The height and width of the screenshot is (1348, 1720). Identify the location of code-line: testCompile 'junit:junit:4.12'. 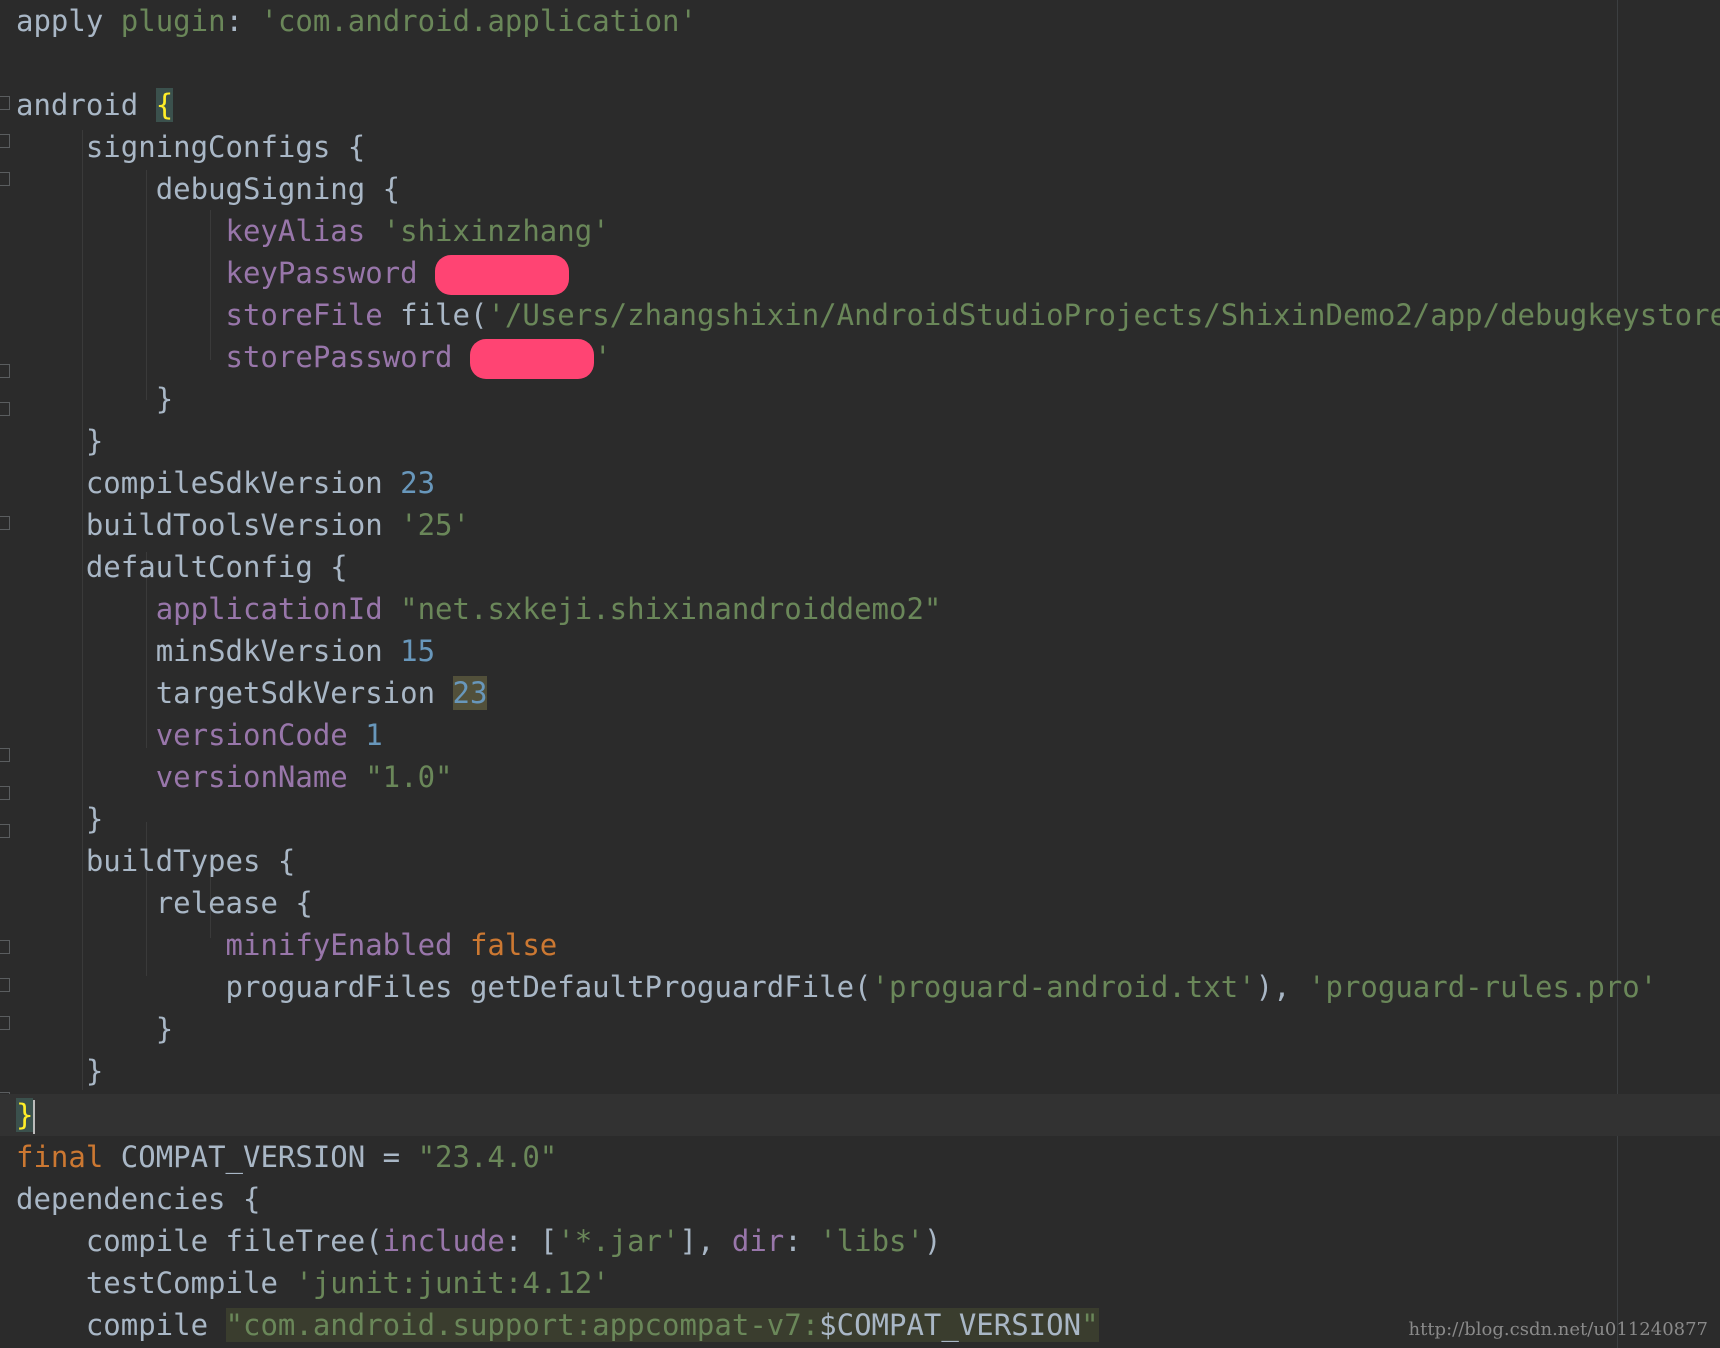
(313, 1283).